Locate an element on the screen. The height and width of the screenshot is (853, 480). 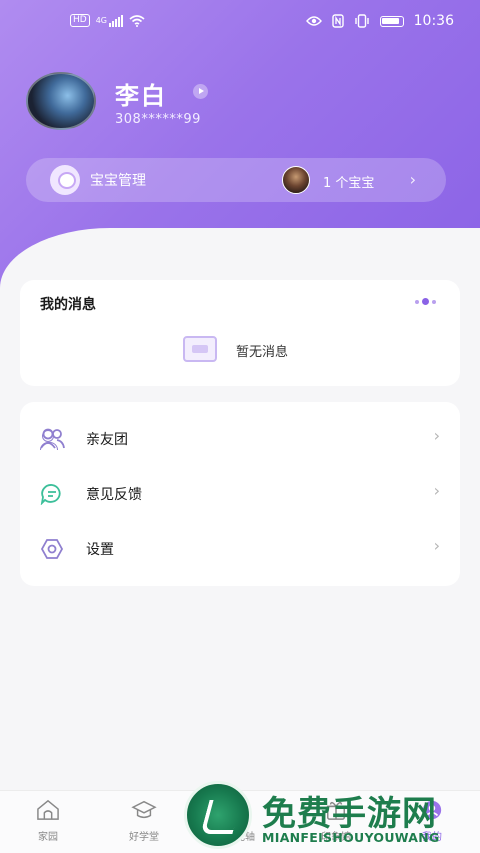
baby-management-bar: 宝宝管理 1 个宝宝 › is located at coordinates (236, 180).